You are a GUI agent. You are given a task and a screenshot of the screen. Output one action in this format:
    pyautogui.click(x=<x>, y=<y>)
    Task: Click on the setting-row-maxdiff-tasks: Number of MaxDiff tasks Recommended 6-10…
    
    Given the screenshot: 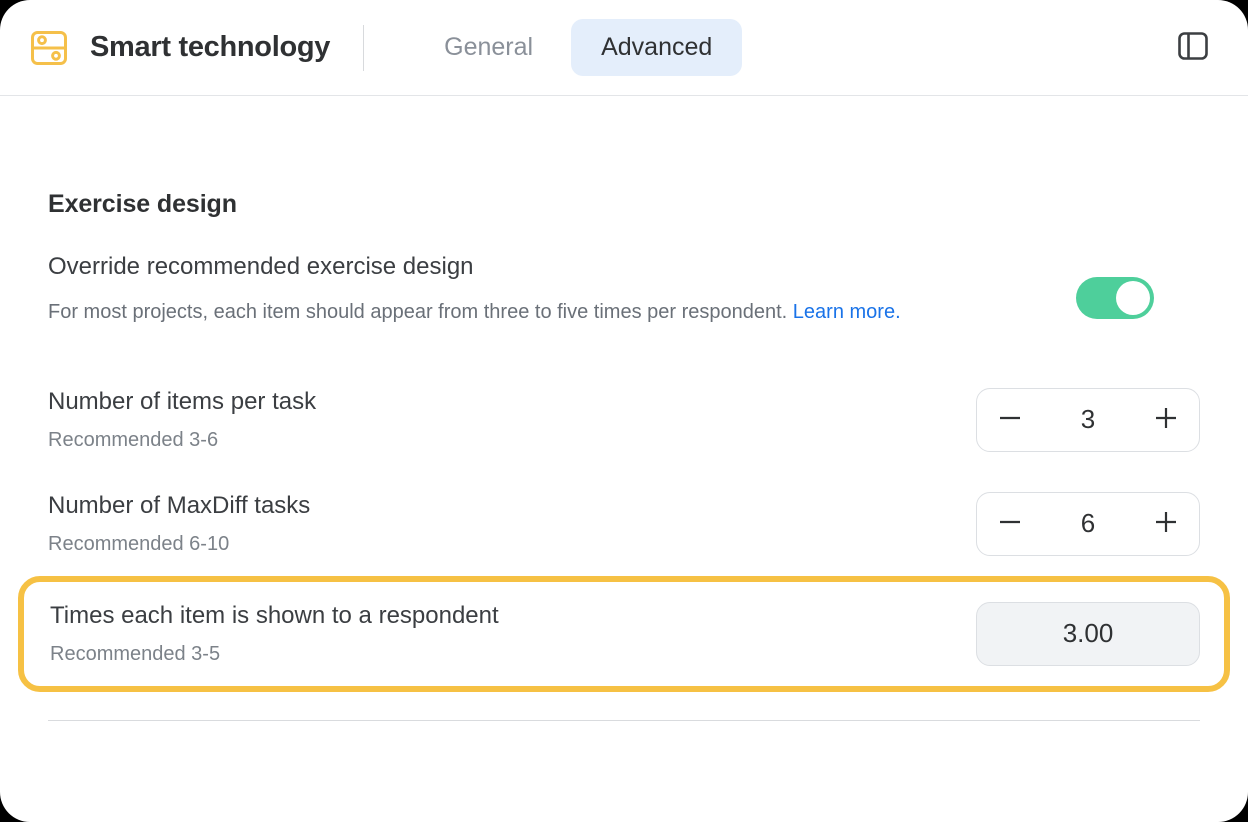 What is the action you would take?
    pyautogui.click(x=624, y=524)
    